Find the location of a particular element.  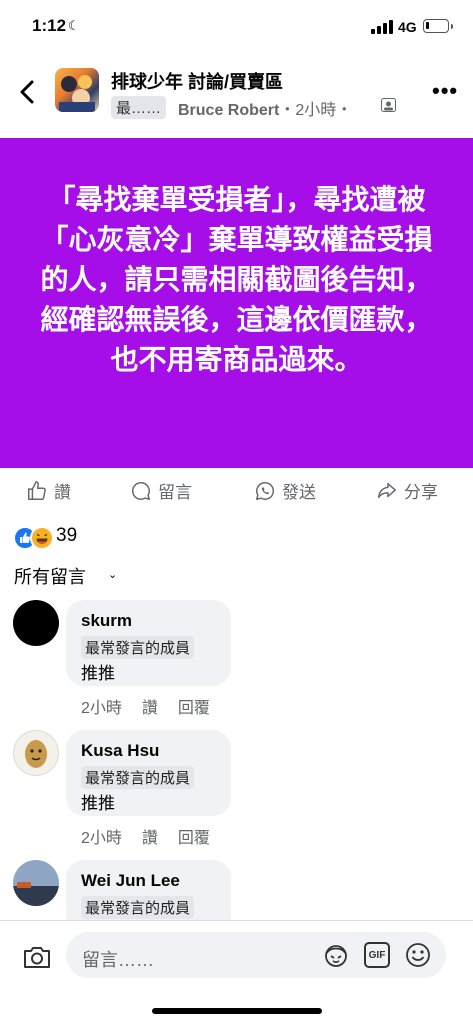

chevron-down-icon: ⌄ is located at coordinates (112, 574).